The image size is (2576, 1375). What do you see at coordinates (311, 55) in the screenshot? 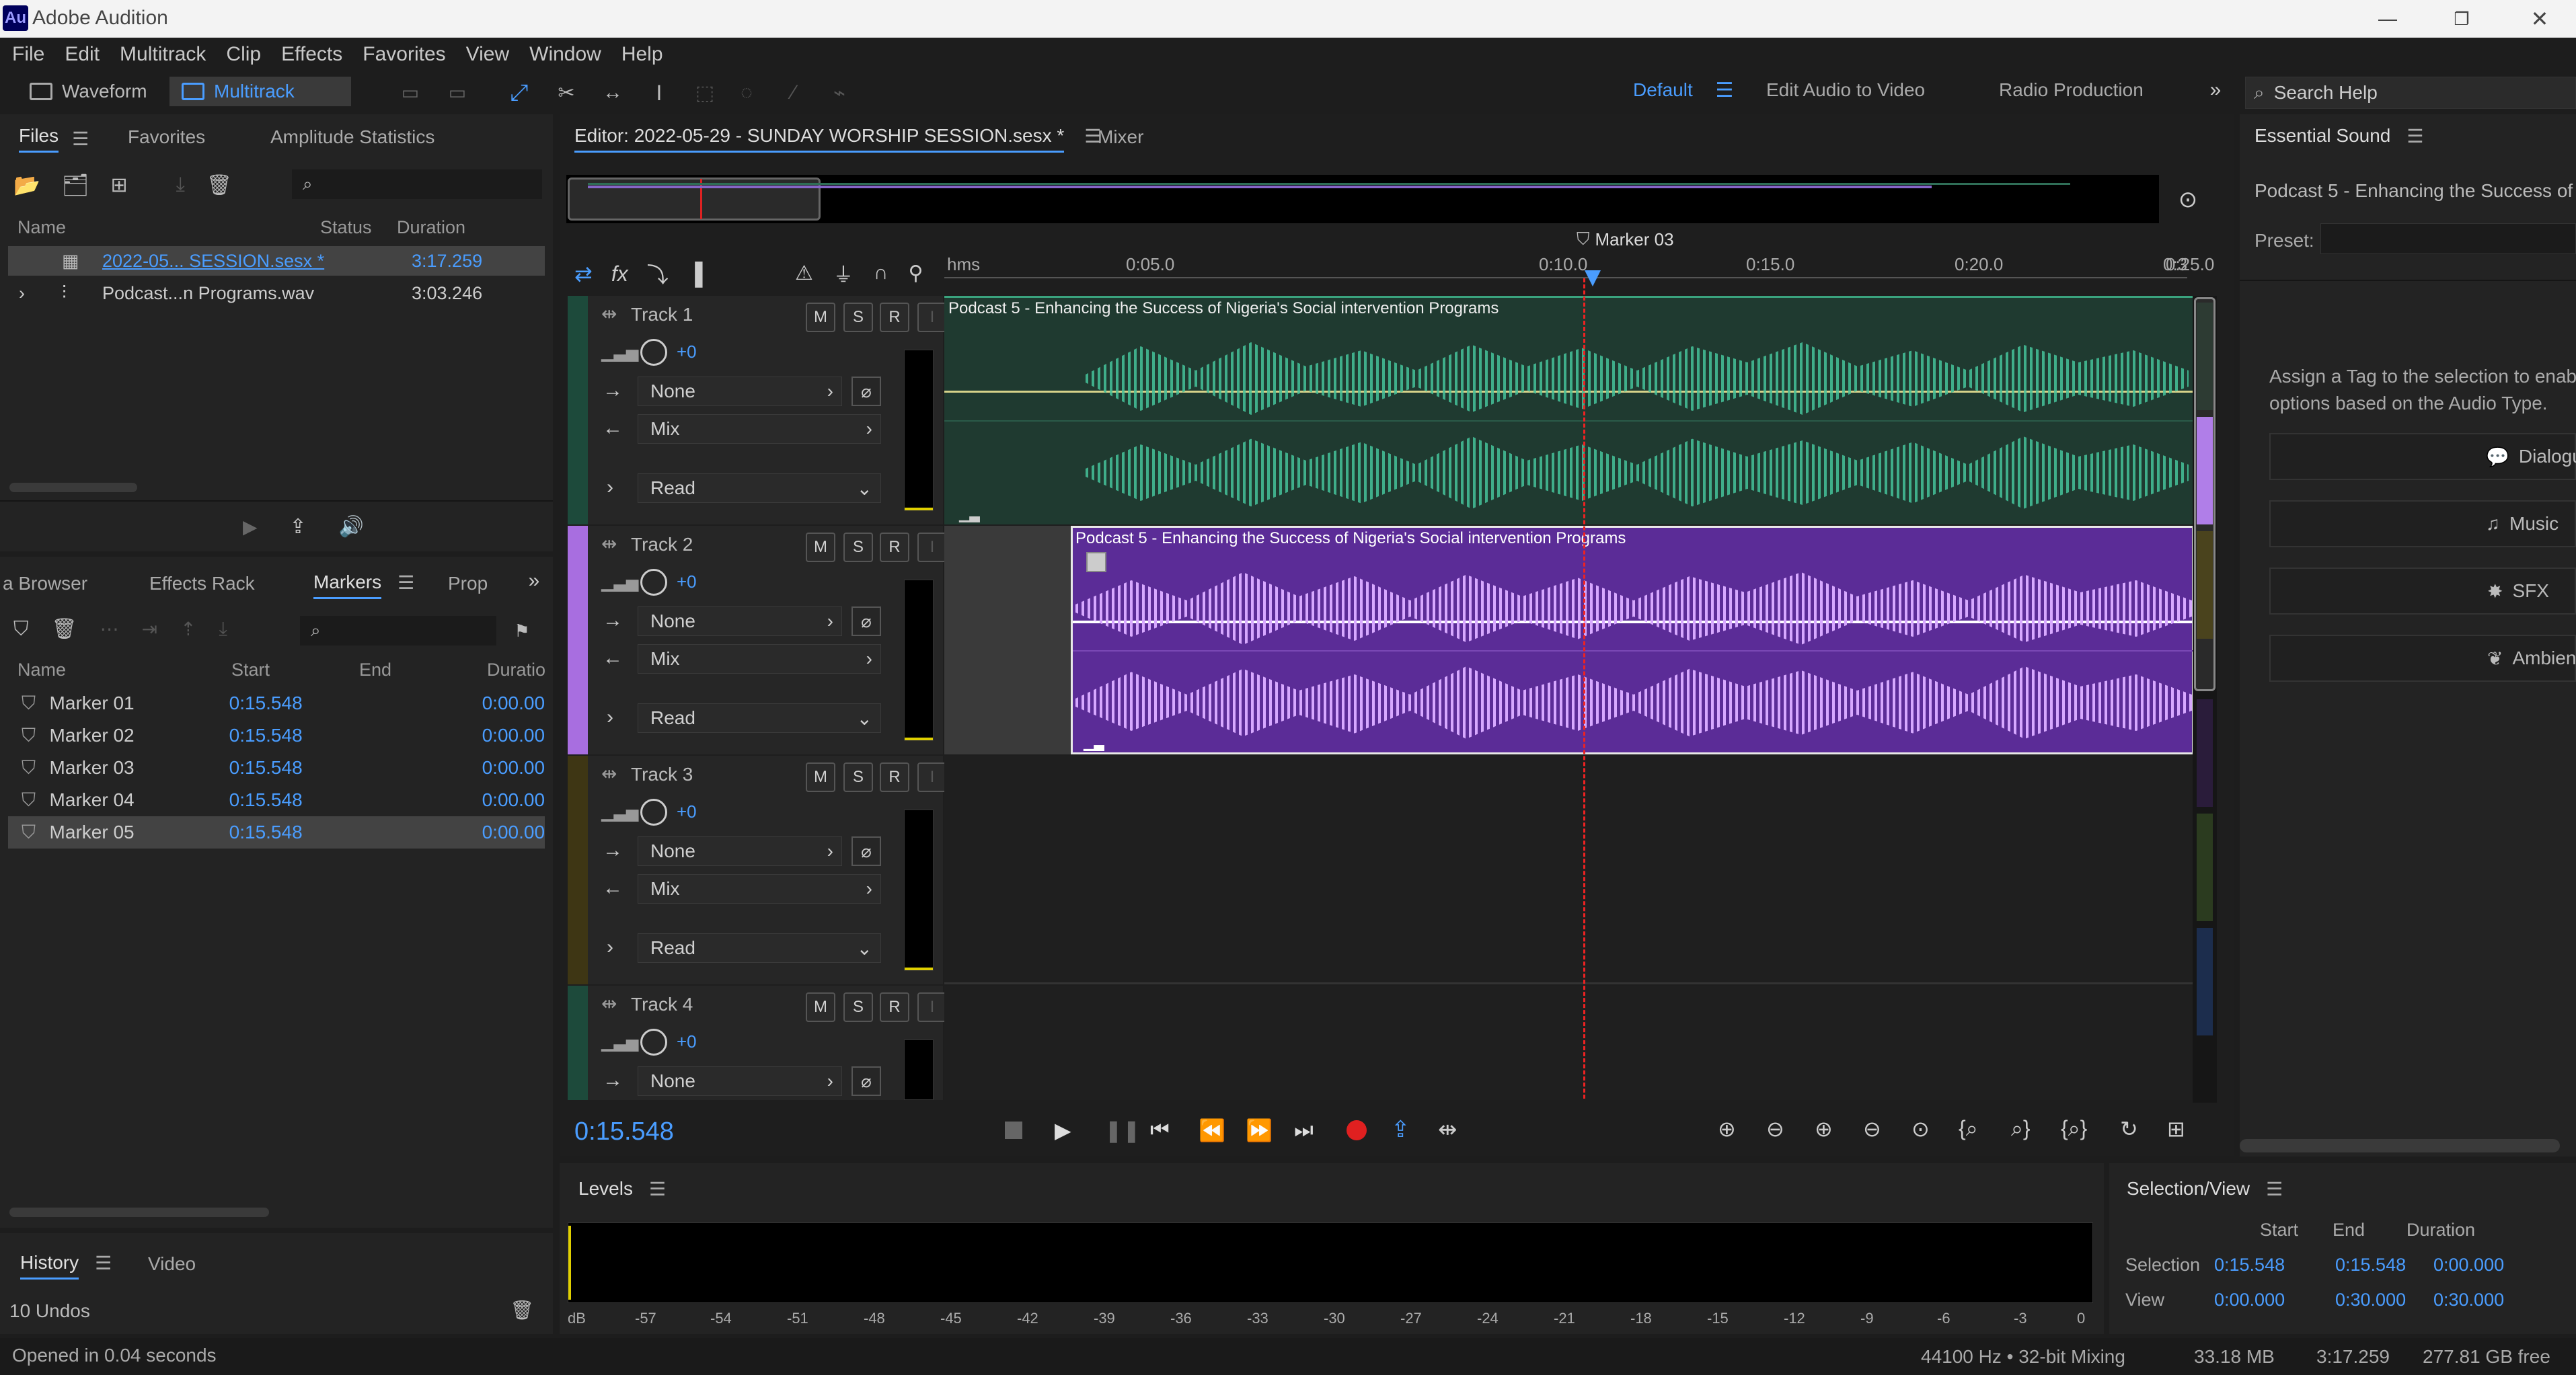
I see `menu-effects: Effects` at bounding box center [311, 55].